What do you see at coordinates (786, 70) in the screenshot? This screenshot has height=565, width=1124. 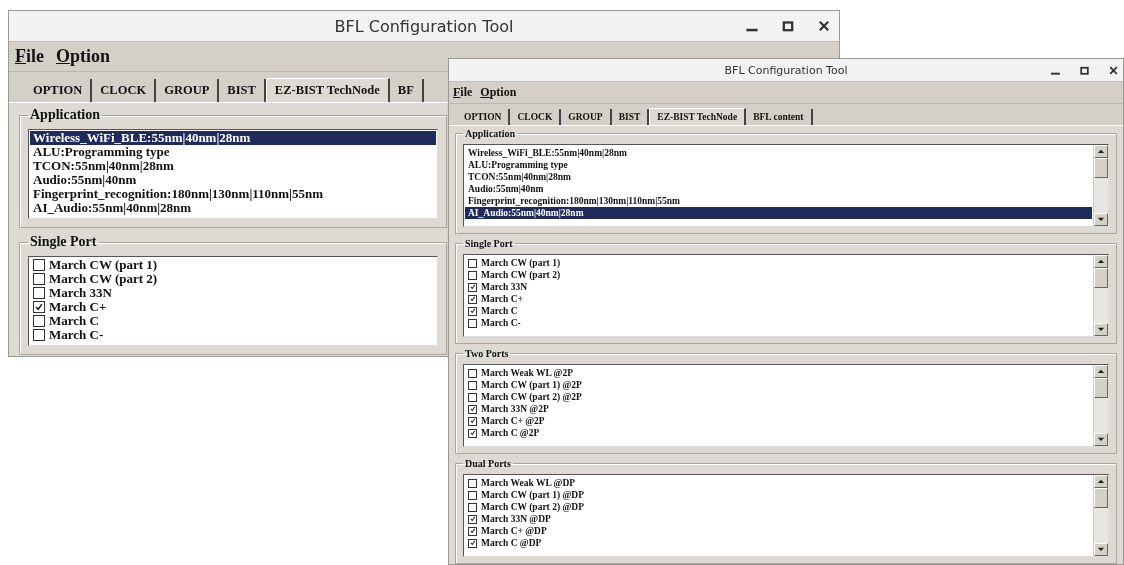 I see `window-title: BFL Configuration Tool` at bounding box center [786, 70].